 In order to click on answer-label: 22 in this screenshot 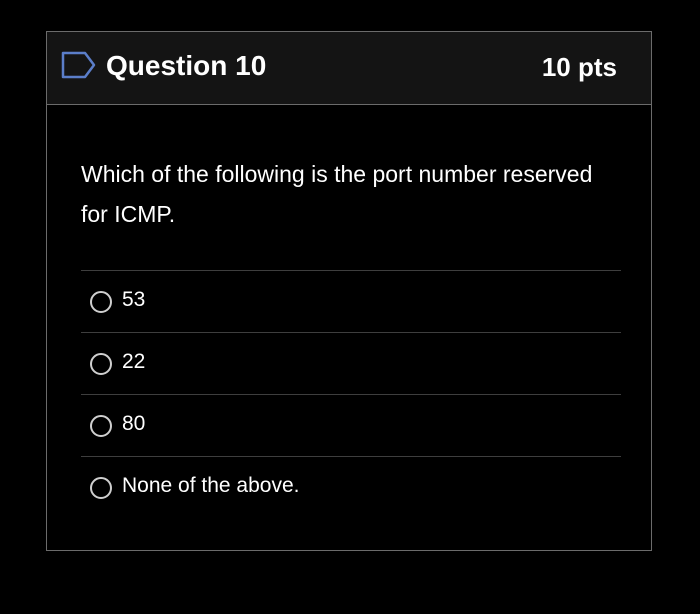, I will do `click(133, 362)`.